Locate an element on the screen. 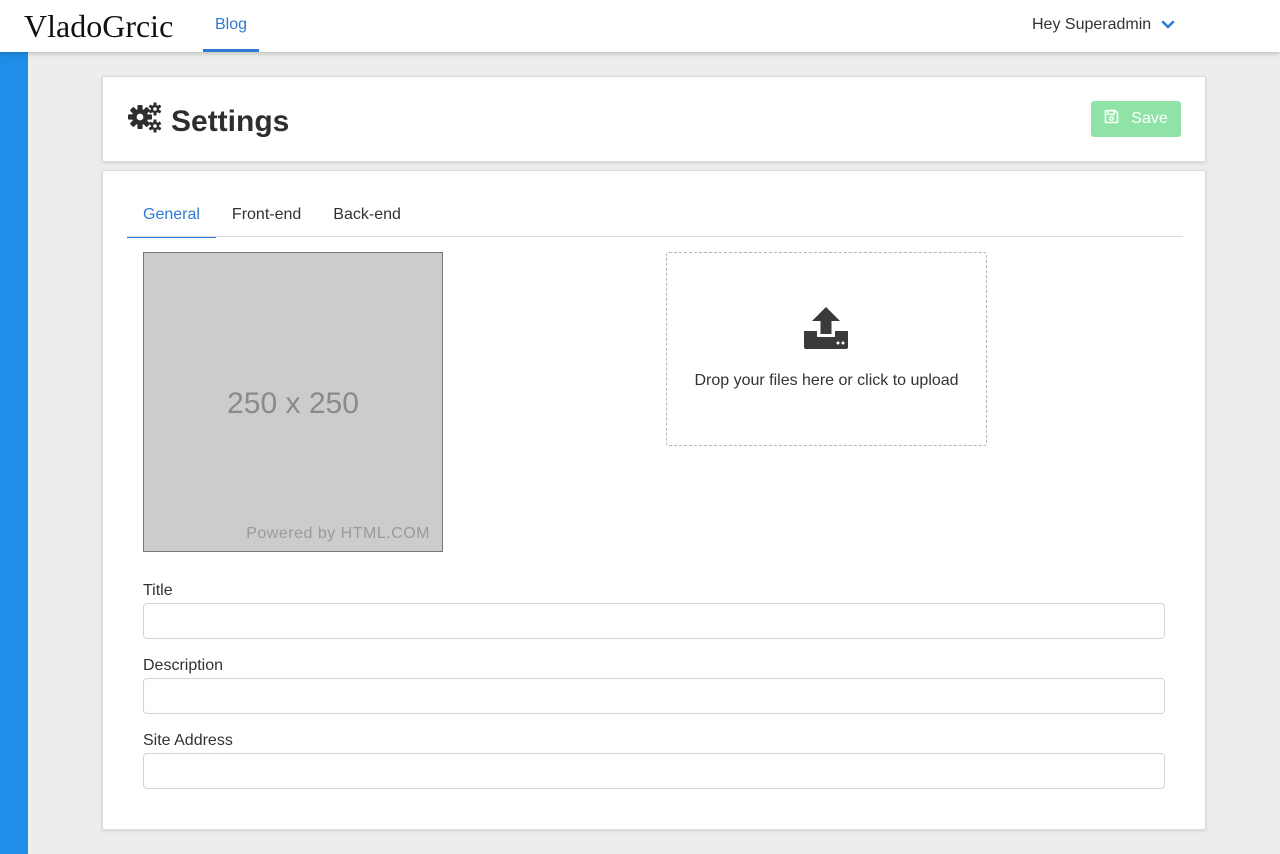  description-input is located at coordinates (654, 696).